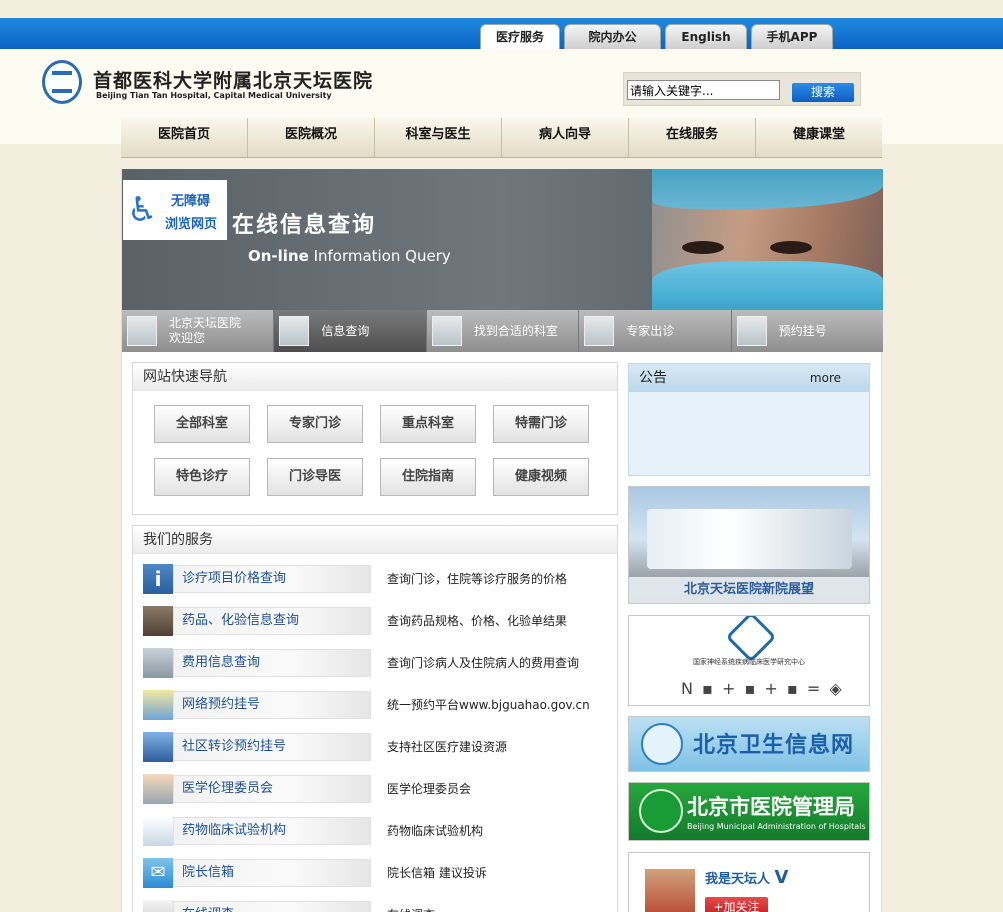 Image resolution: width=1003 pixels, height=912 pixels. What do you see at coordinates (762, 688) in the screenshot?
I see `research-center-logo-row-icon: N ▪ + ▪ + ▪ = ◈` at bounding box center [762, 688].